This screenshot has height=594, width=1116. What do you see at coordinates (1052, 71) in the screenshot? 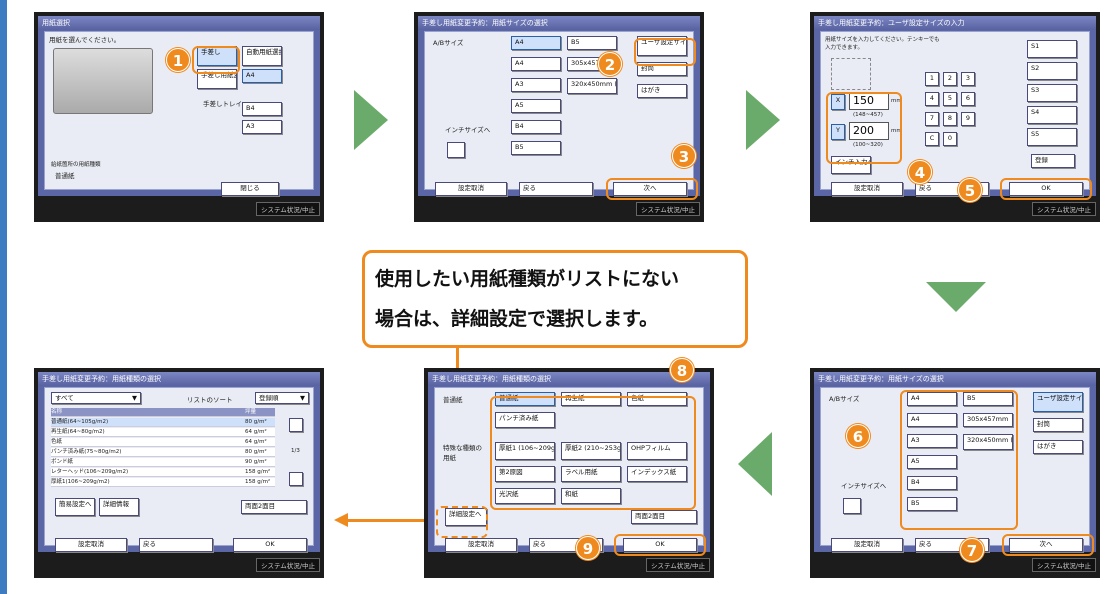
I see `slot-s2-button: S2` at bounding box center [1052, 71].